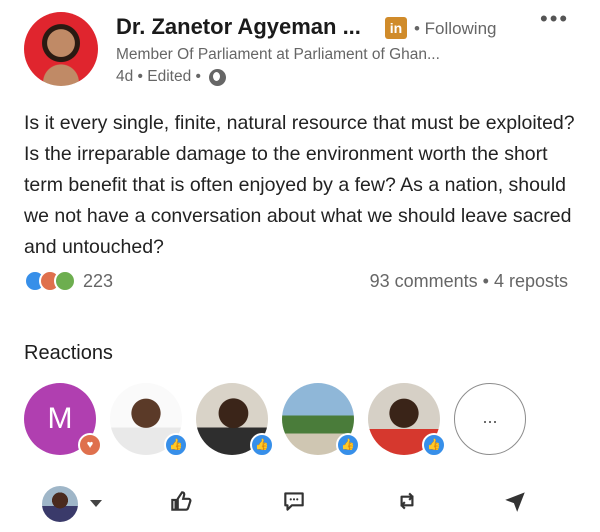 This screenshot has width=600, height=532. I want to click on chevron-down-icon, so click(96, 503).